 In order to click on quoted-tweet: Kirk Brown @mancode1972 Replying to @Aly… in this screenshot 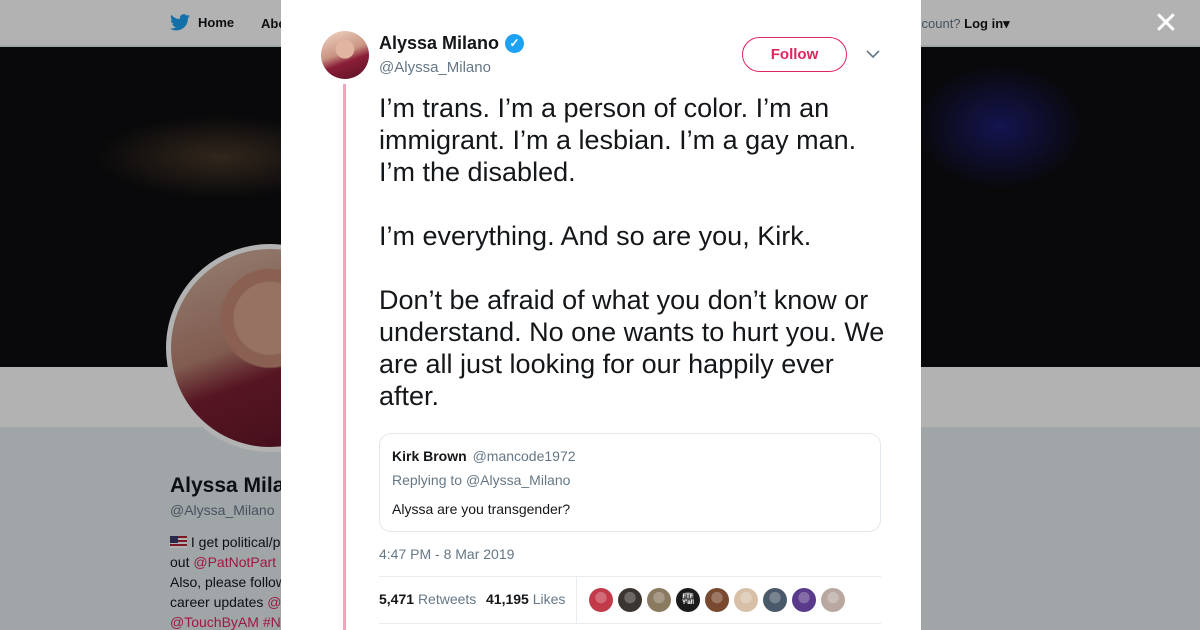, I will do `click(630, 482)`.